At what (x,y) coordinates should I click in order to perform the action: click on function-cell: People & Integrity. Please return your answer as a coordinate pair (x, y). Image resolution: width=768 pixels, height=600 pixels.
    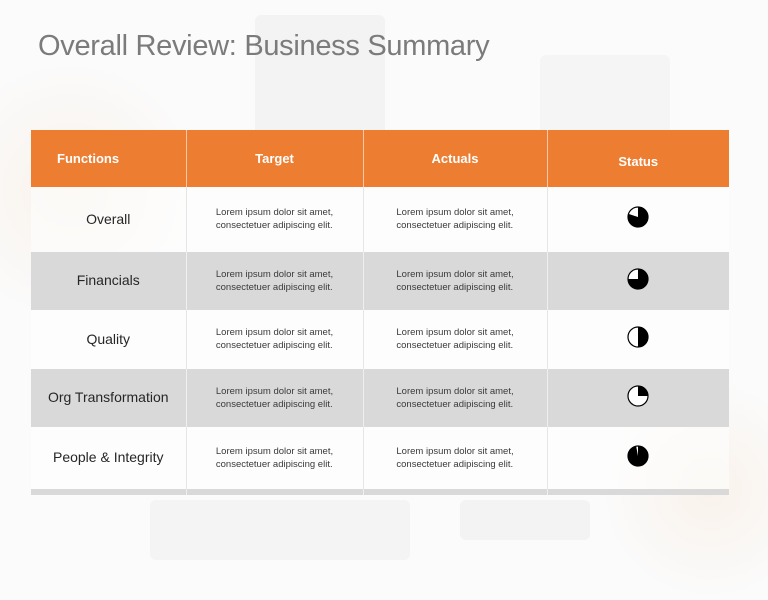
    Looking at the image, I should click on (108, 458).